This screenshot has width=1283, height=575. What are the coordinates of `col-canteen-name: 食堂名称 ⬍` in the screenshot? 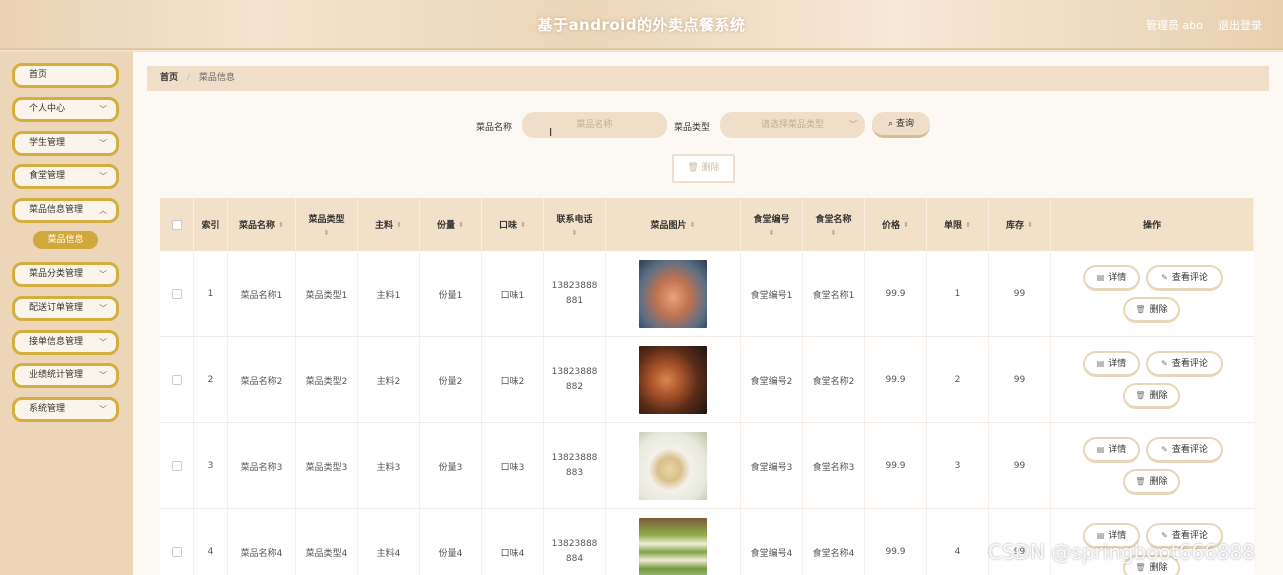 It's located at (834, 224).